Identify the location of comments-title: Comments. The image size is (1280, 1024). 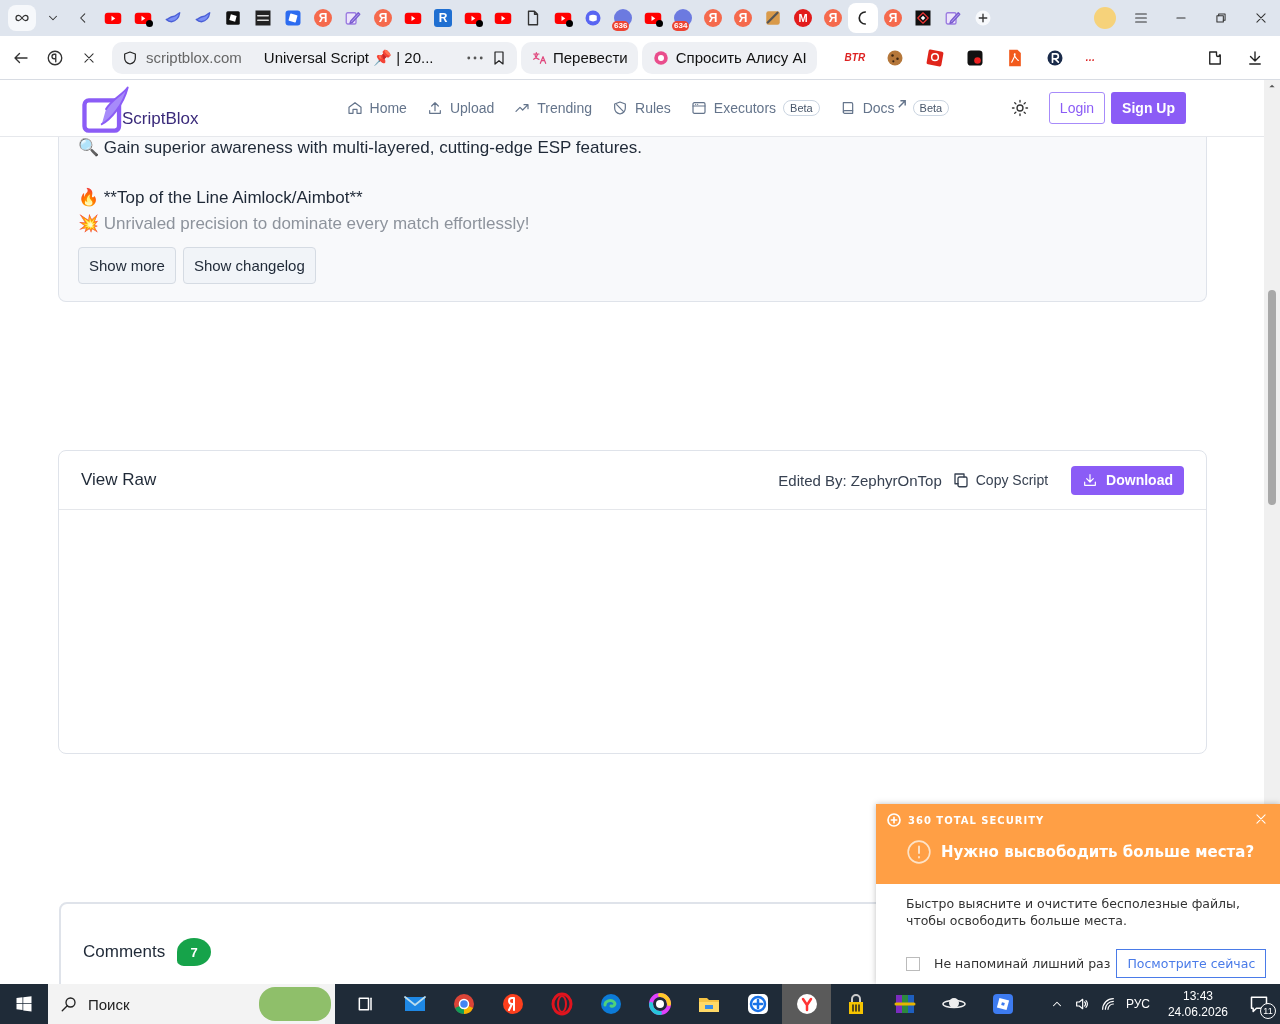
(124, 952).